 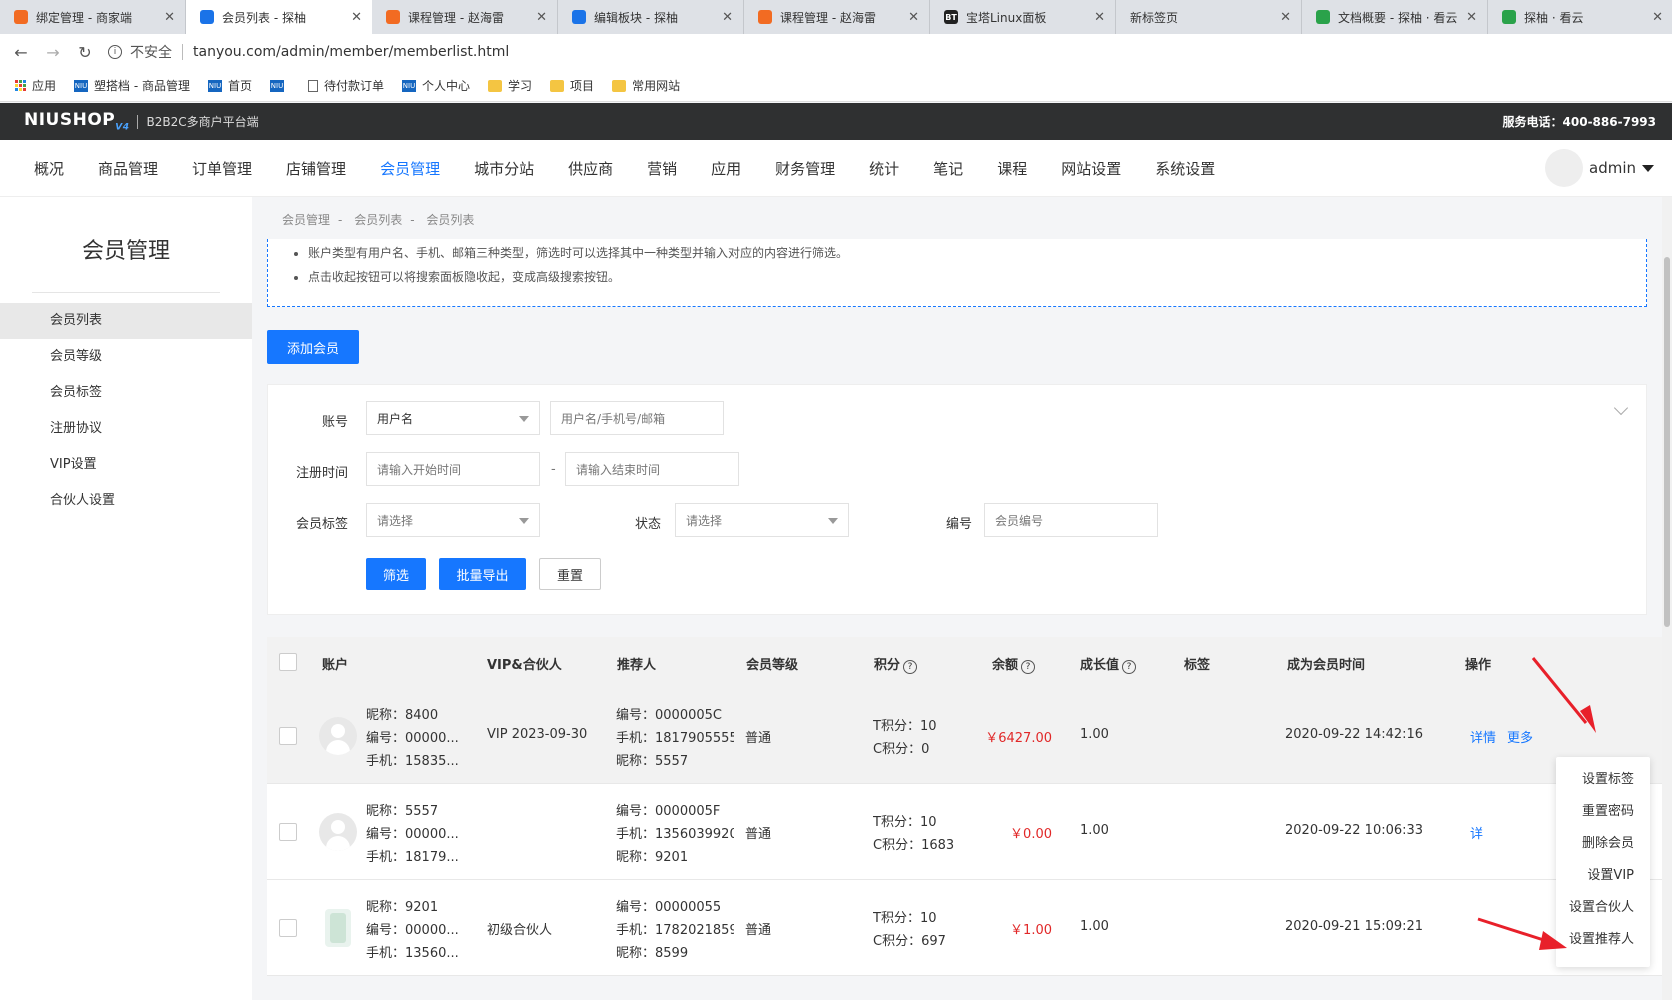 I want to click on member-tag-select: 请选择, so click(x=453, y=520).